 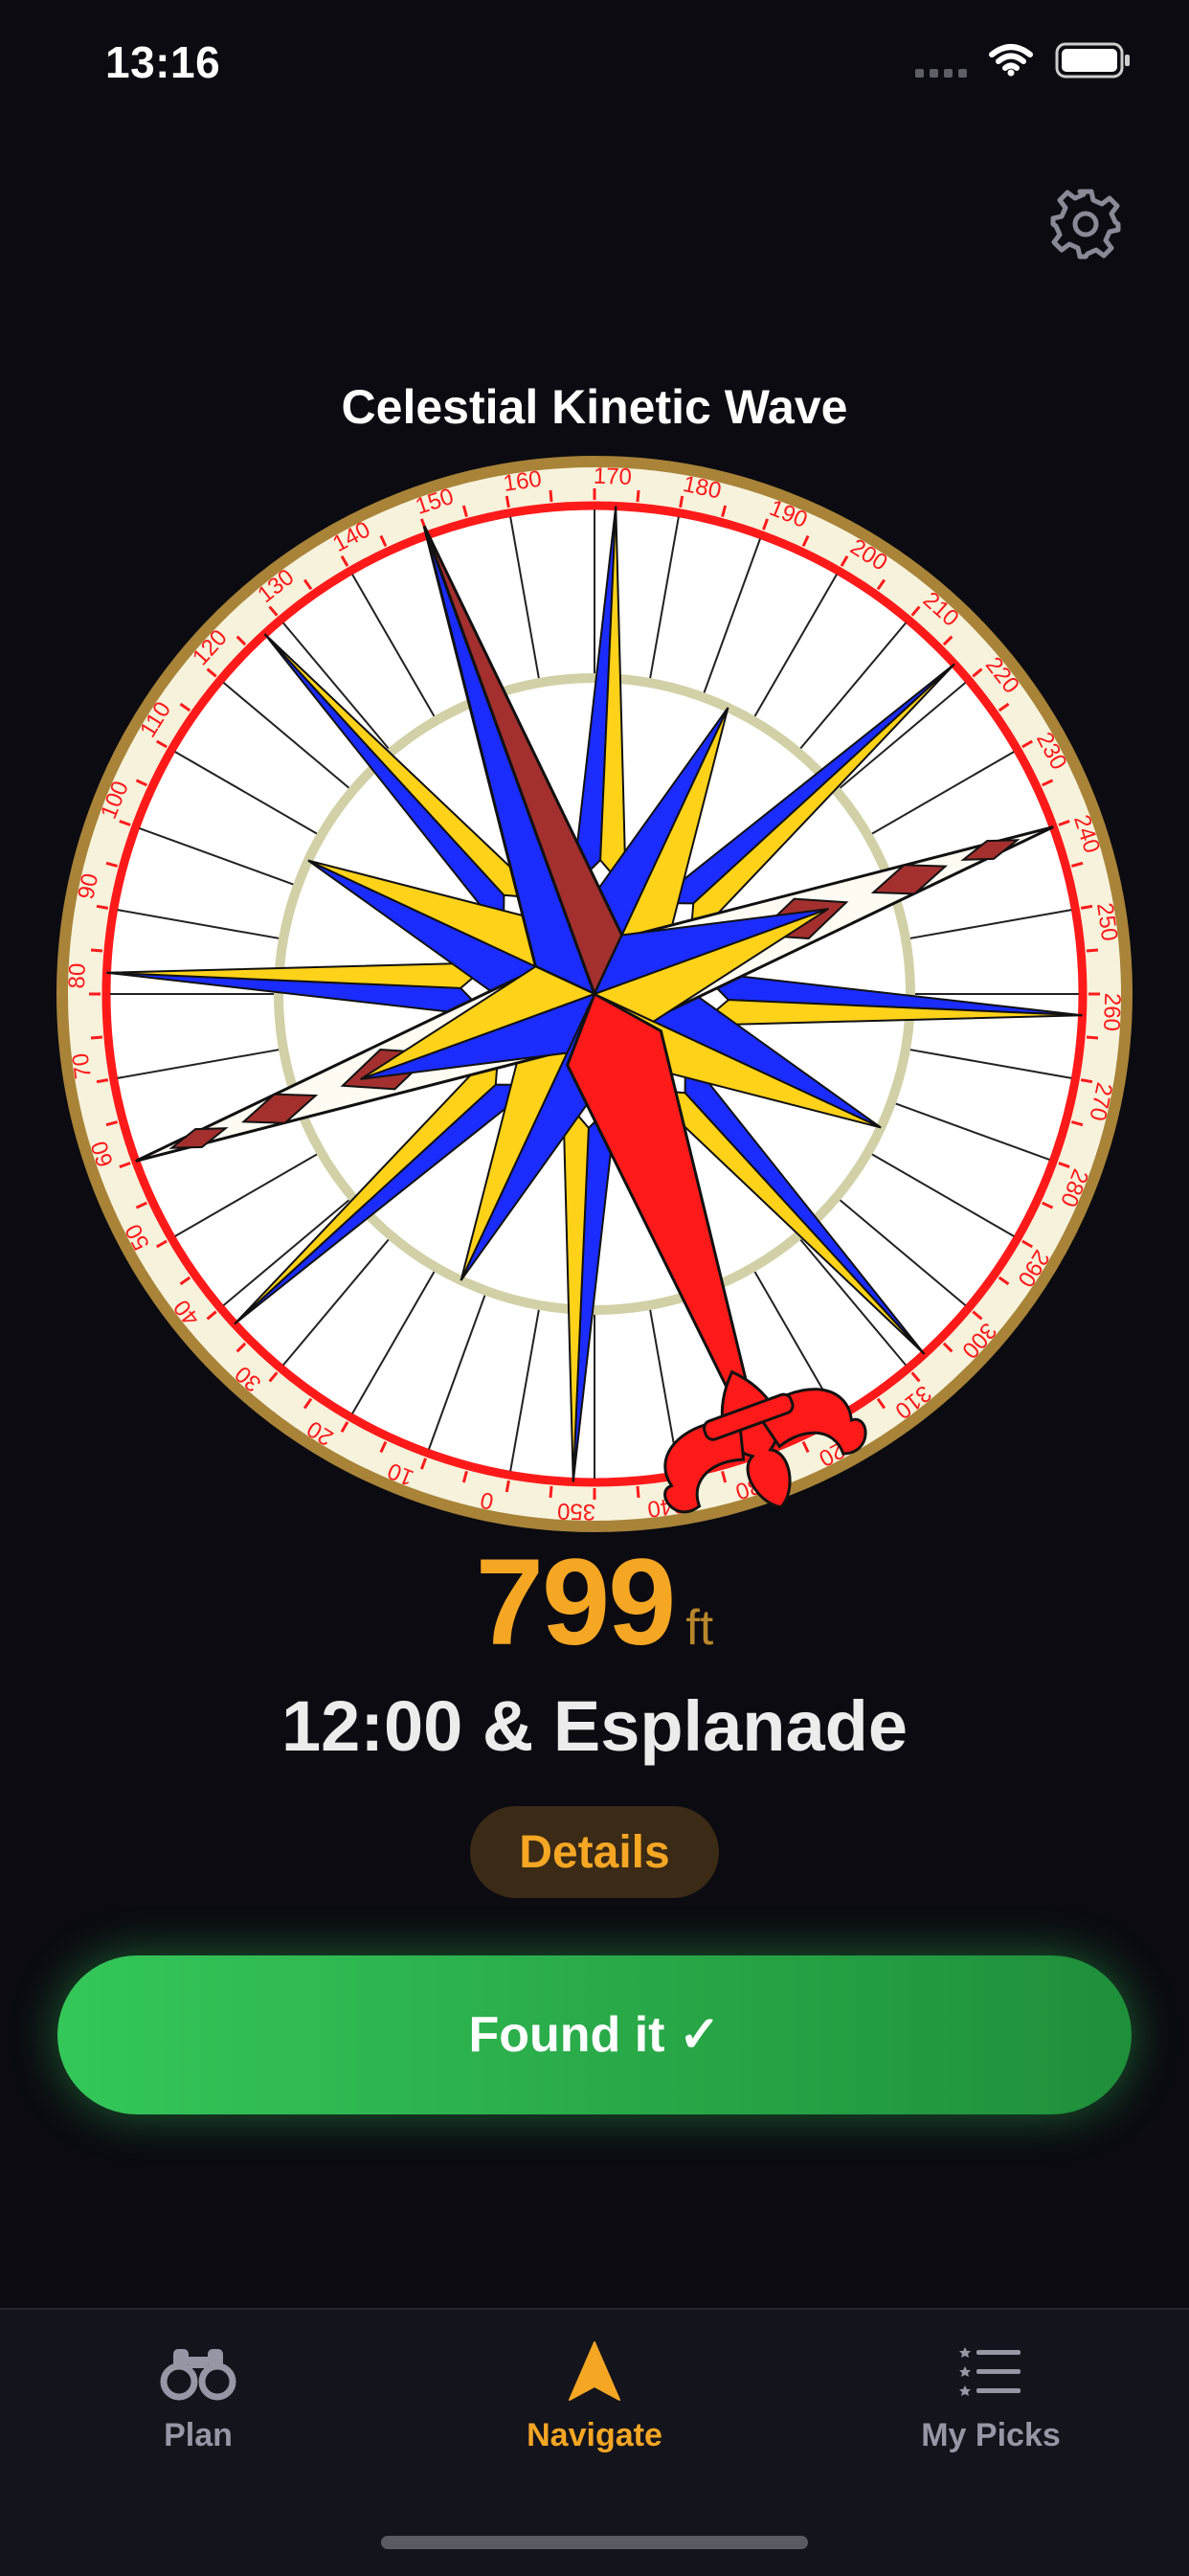 I want to click on battery-icon, so click(x=1092, y=60).